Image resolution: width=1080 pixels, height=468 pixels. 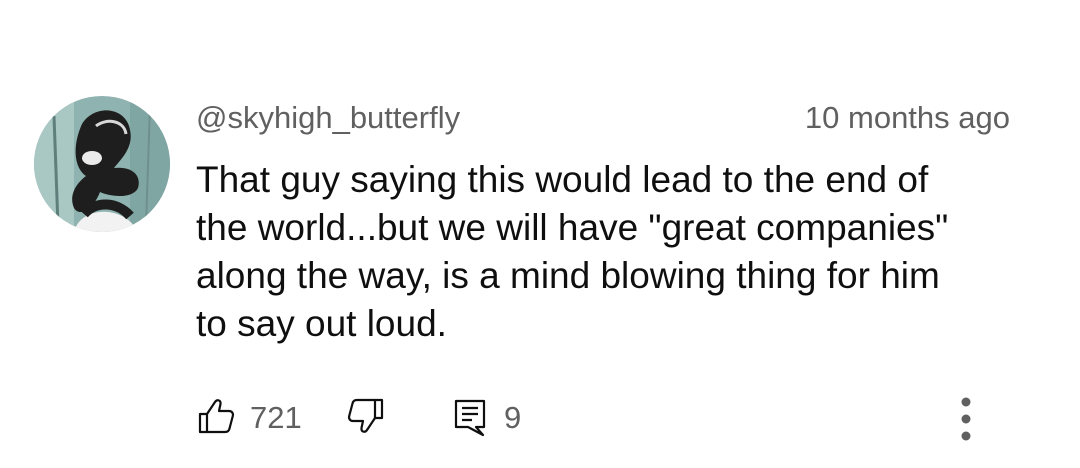 I want to click on dislike-button, so click(x=366, y=418).